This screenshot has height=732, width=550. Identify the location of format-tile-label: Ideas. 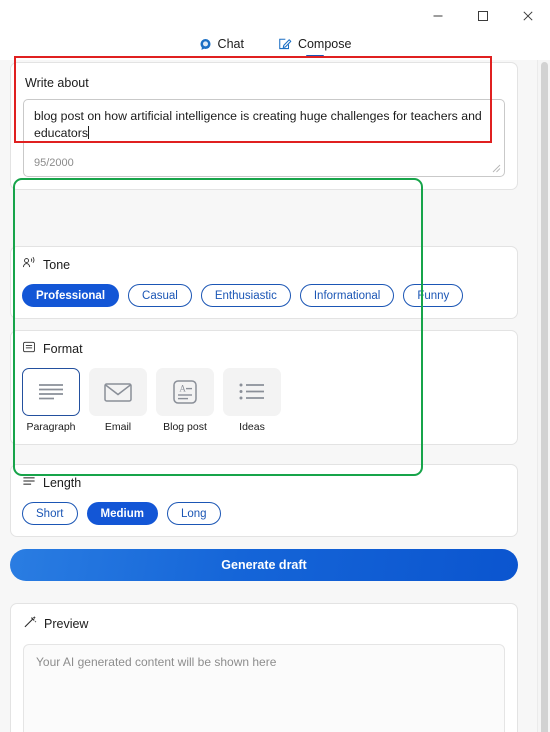
(252, 427).